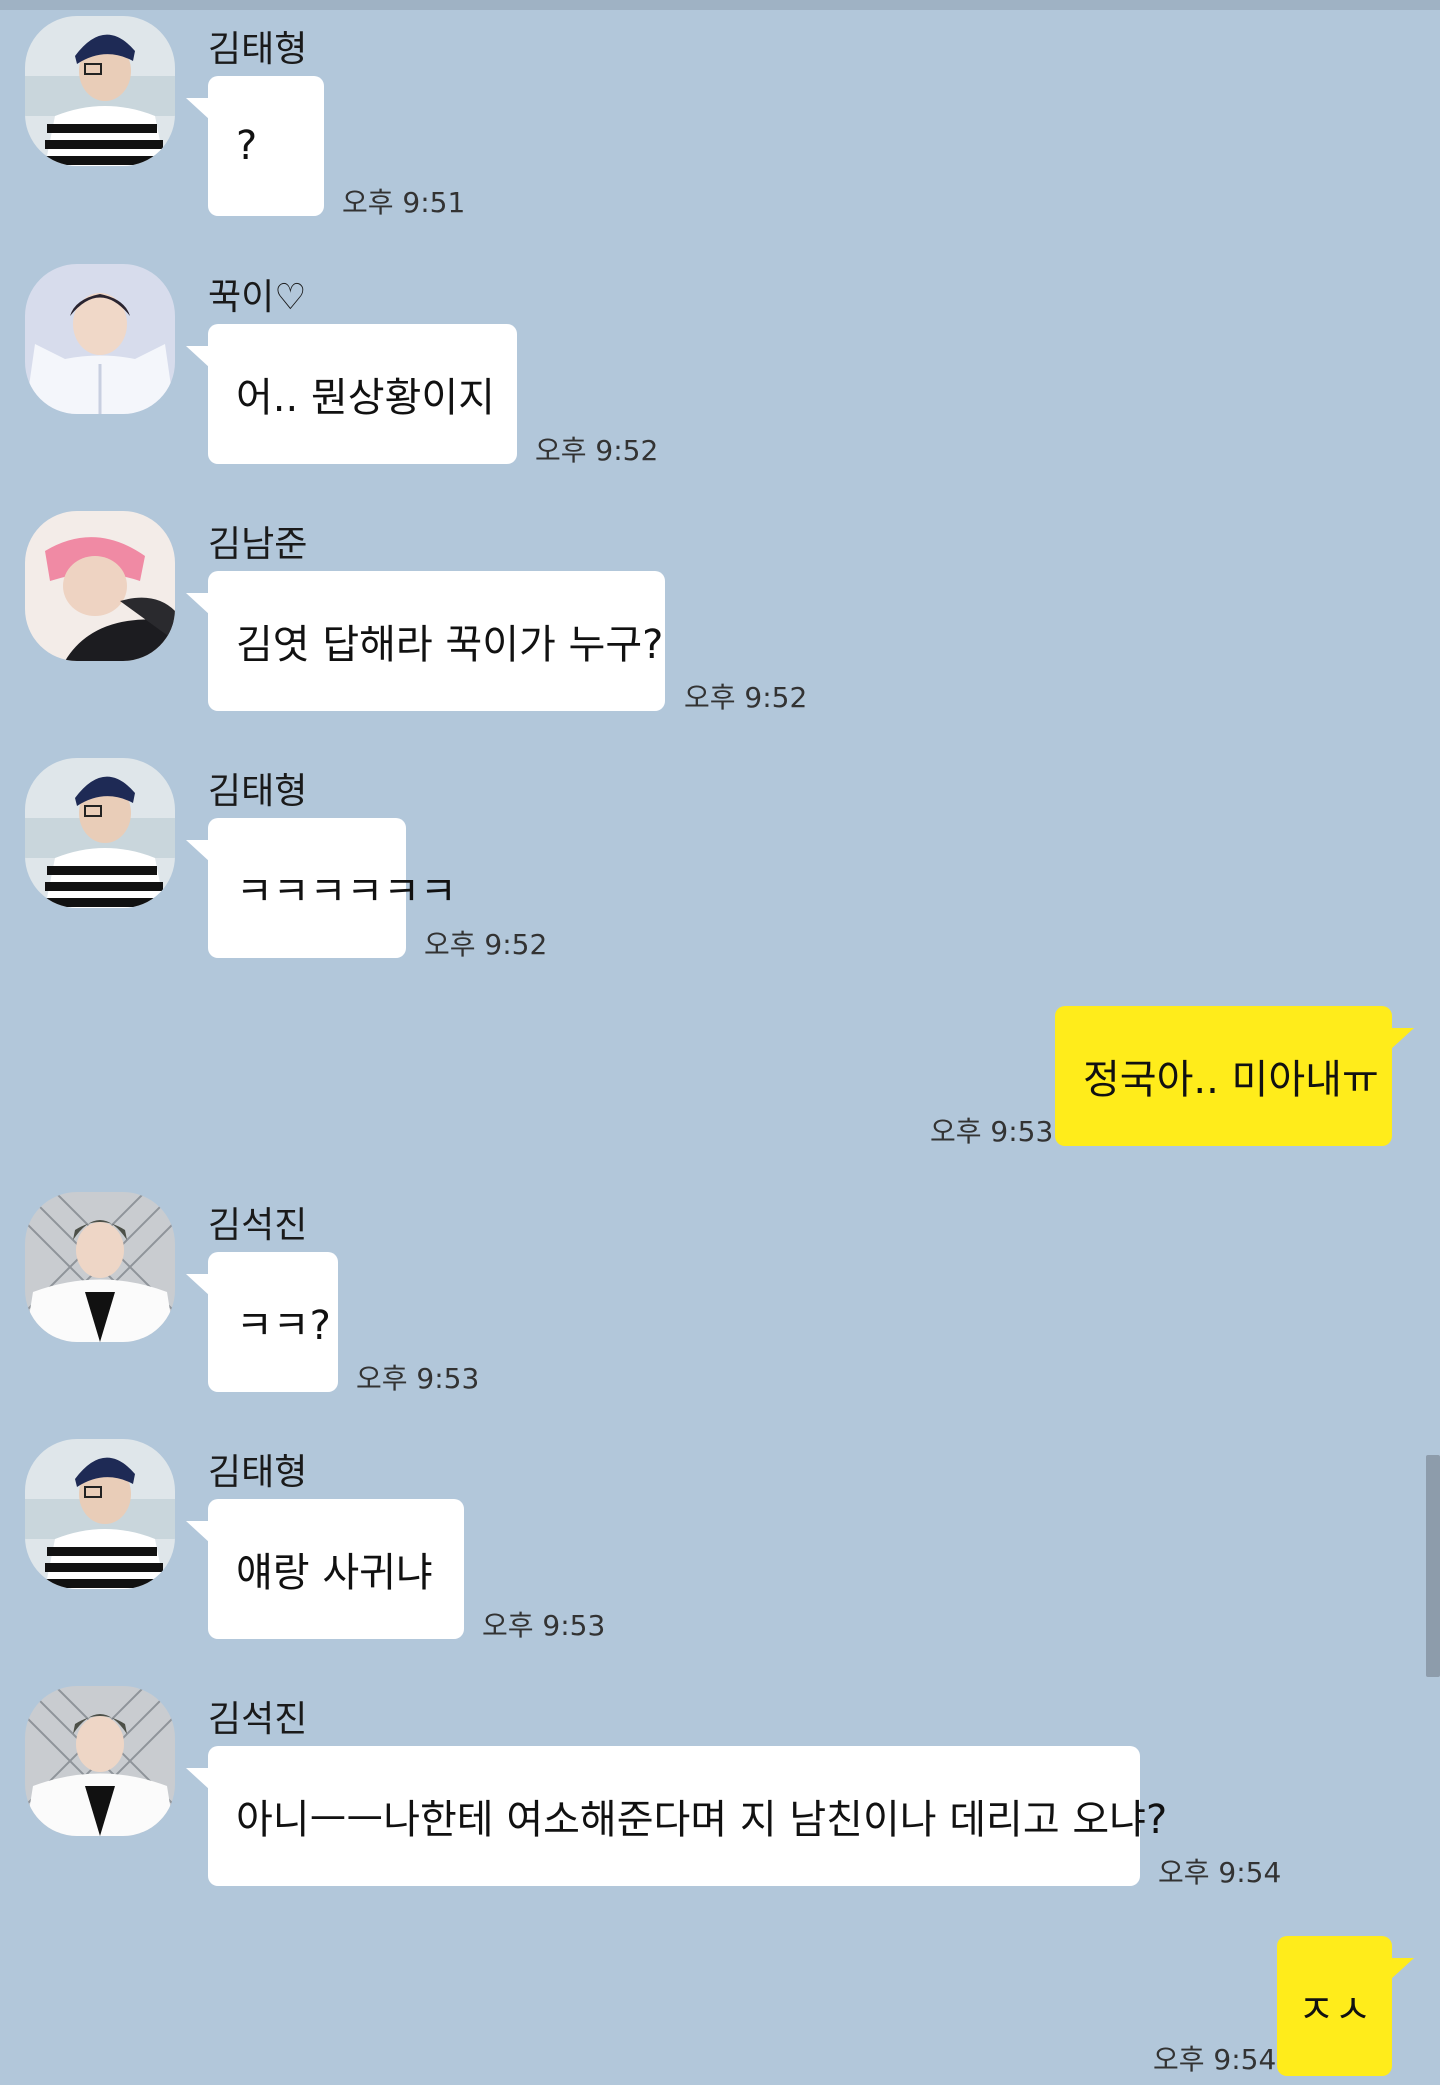  I want to click on message-bubble: ㅋㅋㅋㅋㅋㅋ, so click(321, 888).